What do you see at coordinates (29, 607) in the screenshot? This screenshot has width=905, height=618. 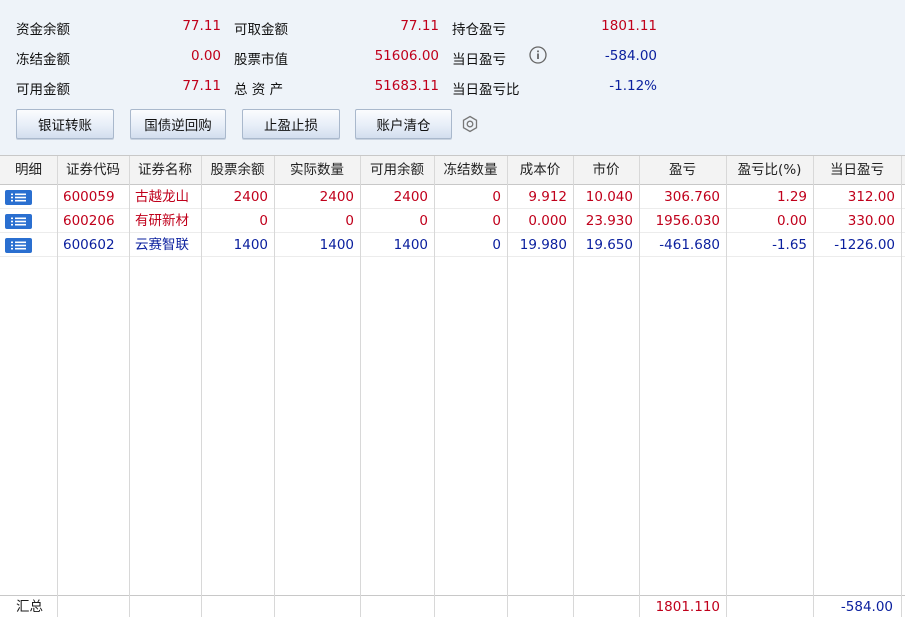 I see `footer-label: 汇总` at bounding box center [29, 607].